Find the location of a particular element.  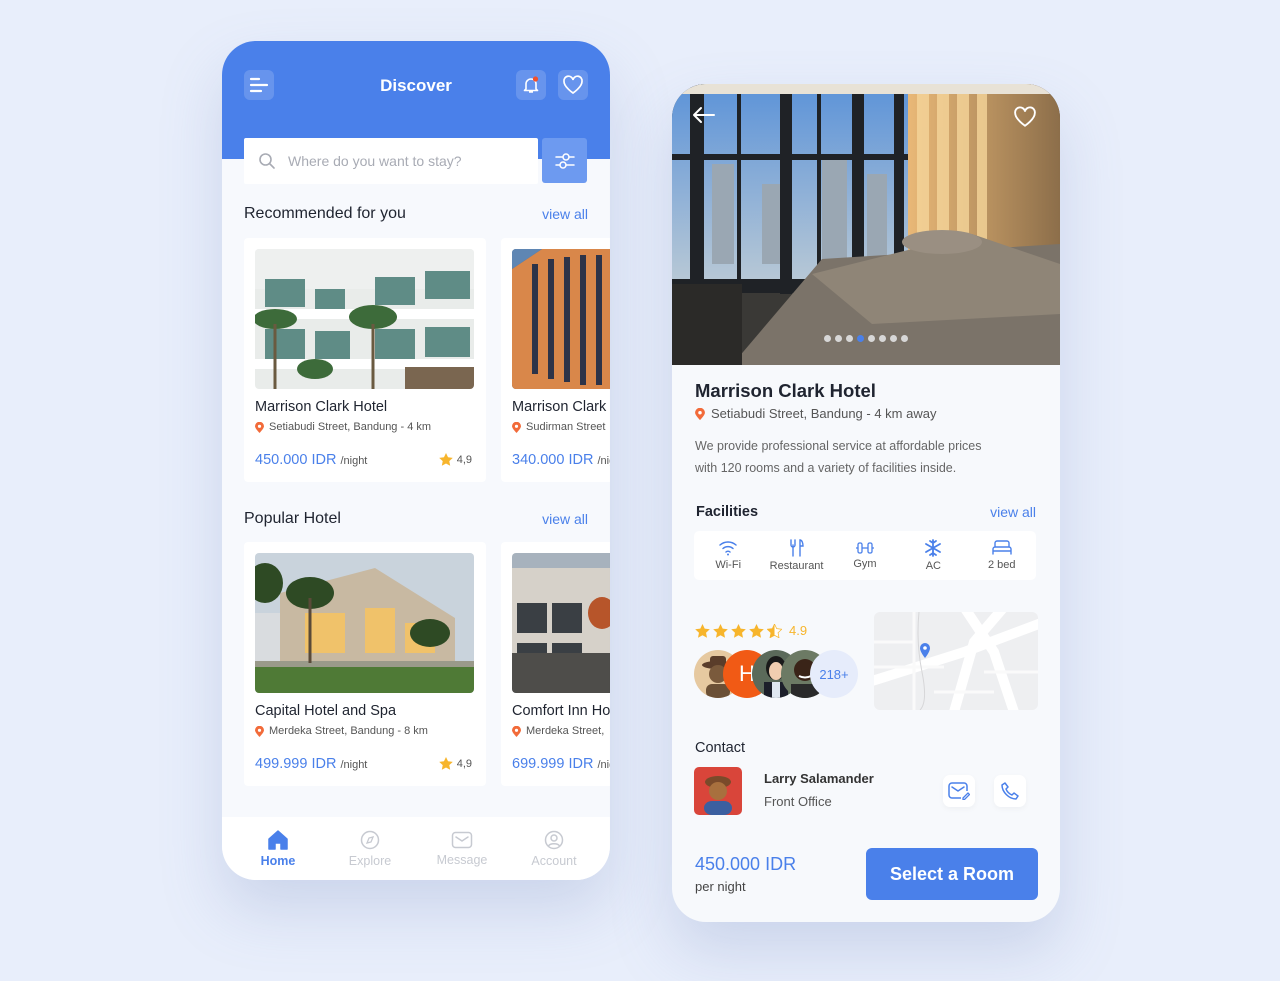

facility-label: AC is located at coordinates (933, 566).